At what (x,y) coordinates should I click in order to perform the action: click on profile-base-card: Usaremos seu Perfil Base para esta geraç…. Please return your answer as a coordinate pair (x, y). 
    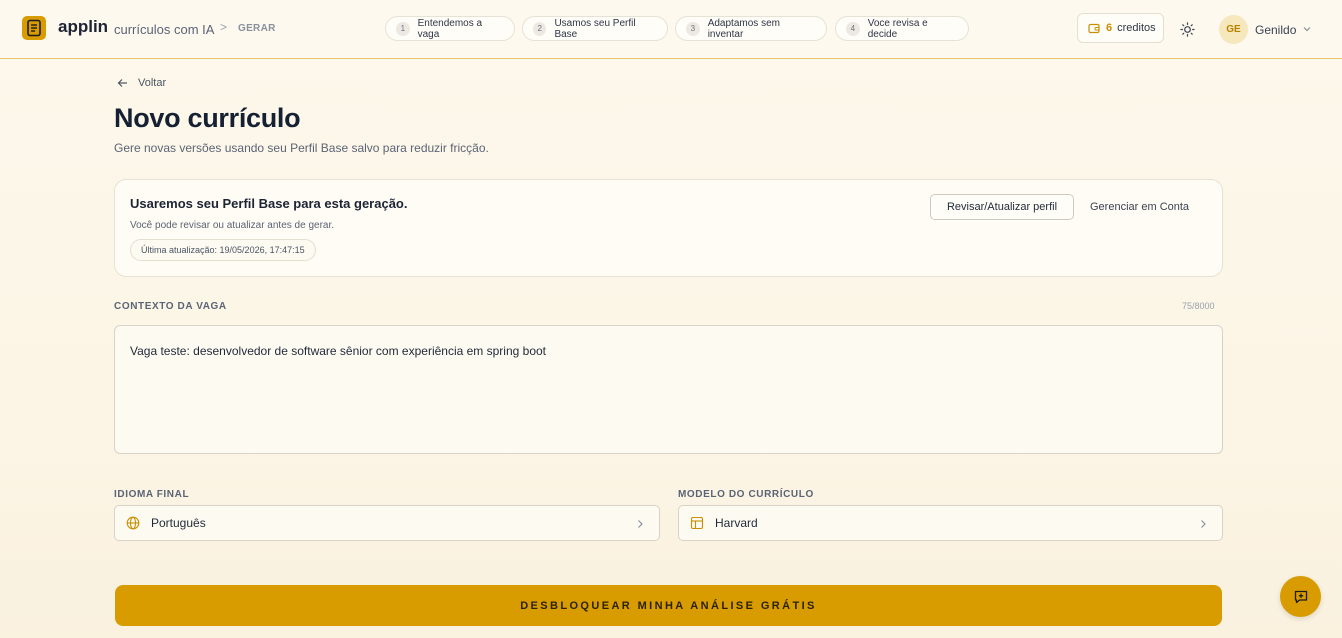
    Looking at the image, I should click on (668, 228).